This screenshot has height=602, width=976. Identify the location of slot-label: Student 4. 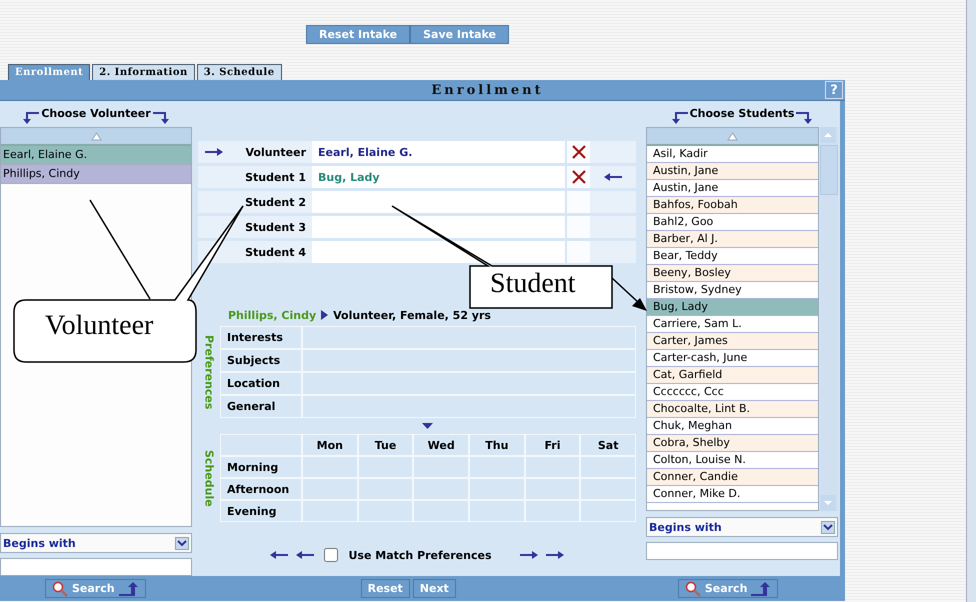
(271, 252).